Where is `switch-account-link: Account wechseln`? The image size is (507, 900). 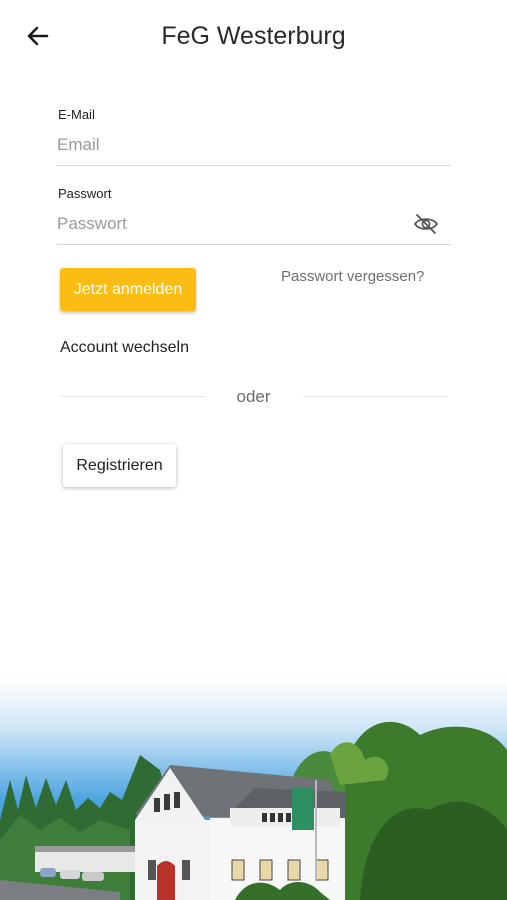 switch-account-link: Account wechseln is located at coordinates (124, 348).